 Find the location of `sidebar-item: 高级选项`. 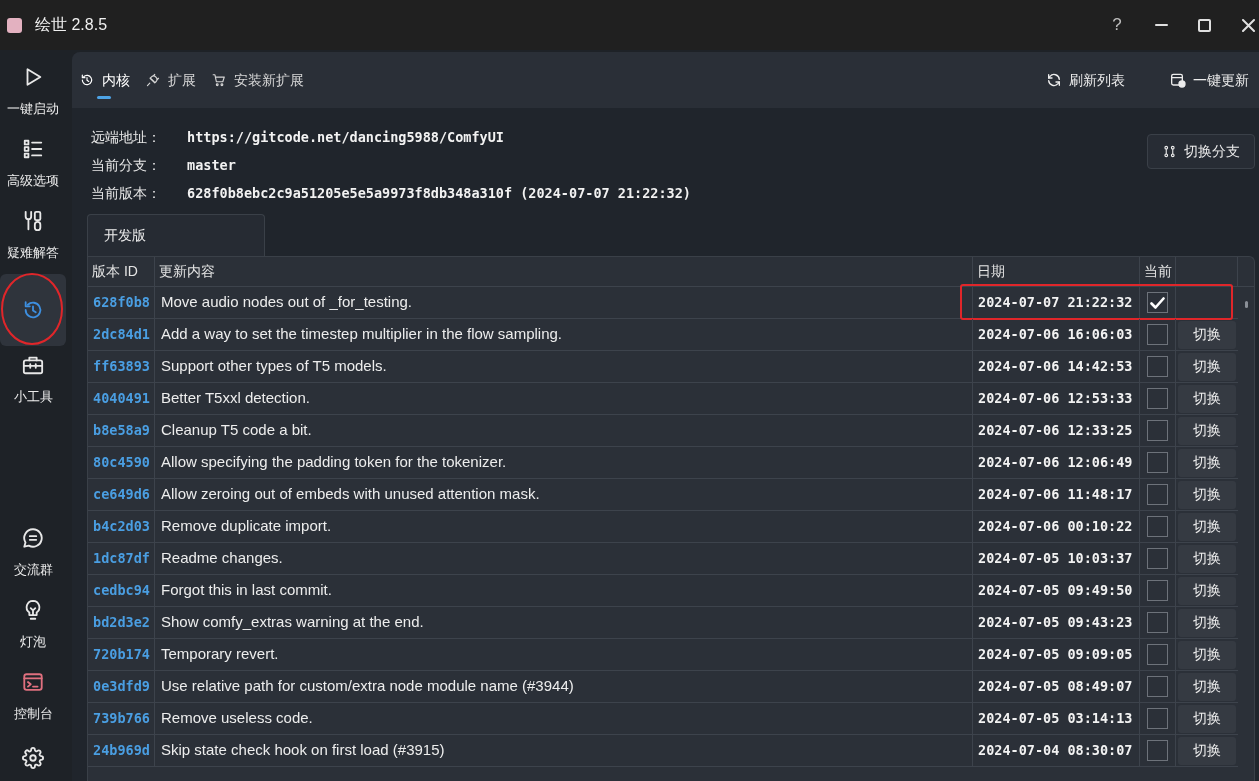

sidebar-item: 高级选项 is located at coordinates (33, 166).